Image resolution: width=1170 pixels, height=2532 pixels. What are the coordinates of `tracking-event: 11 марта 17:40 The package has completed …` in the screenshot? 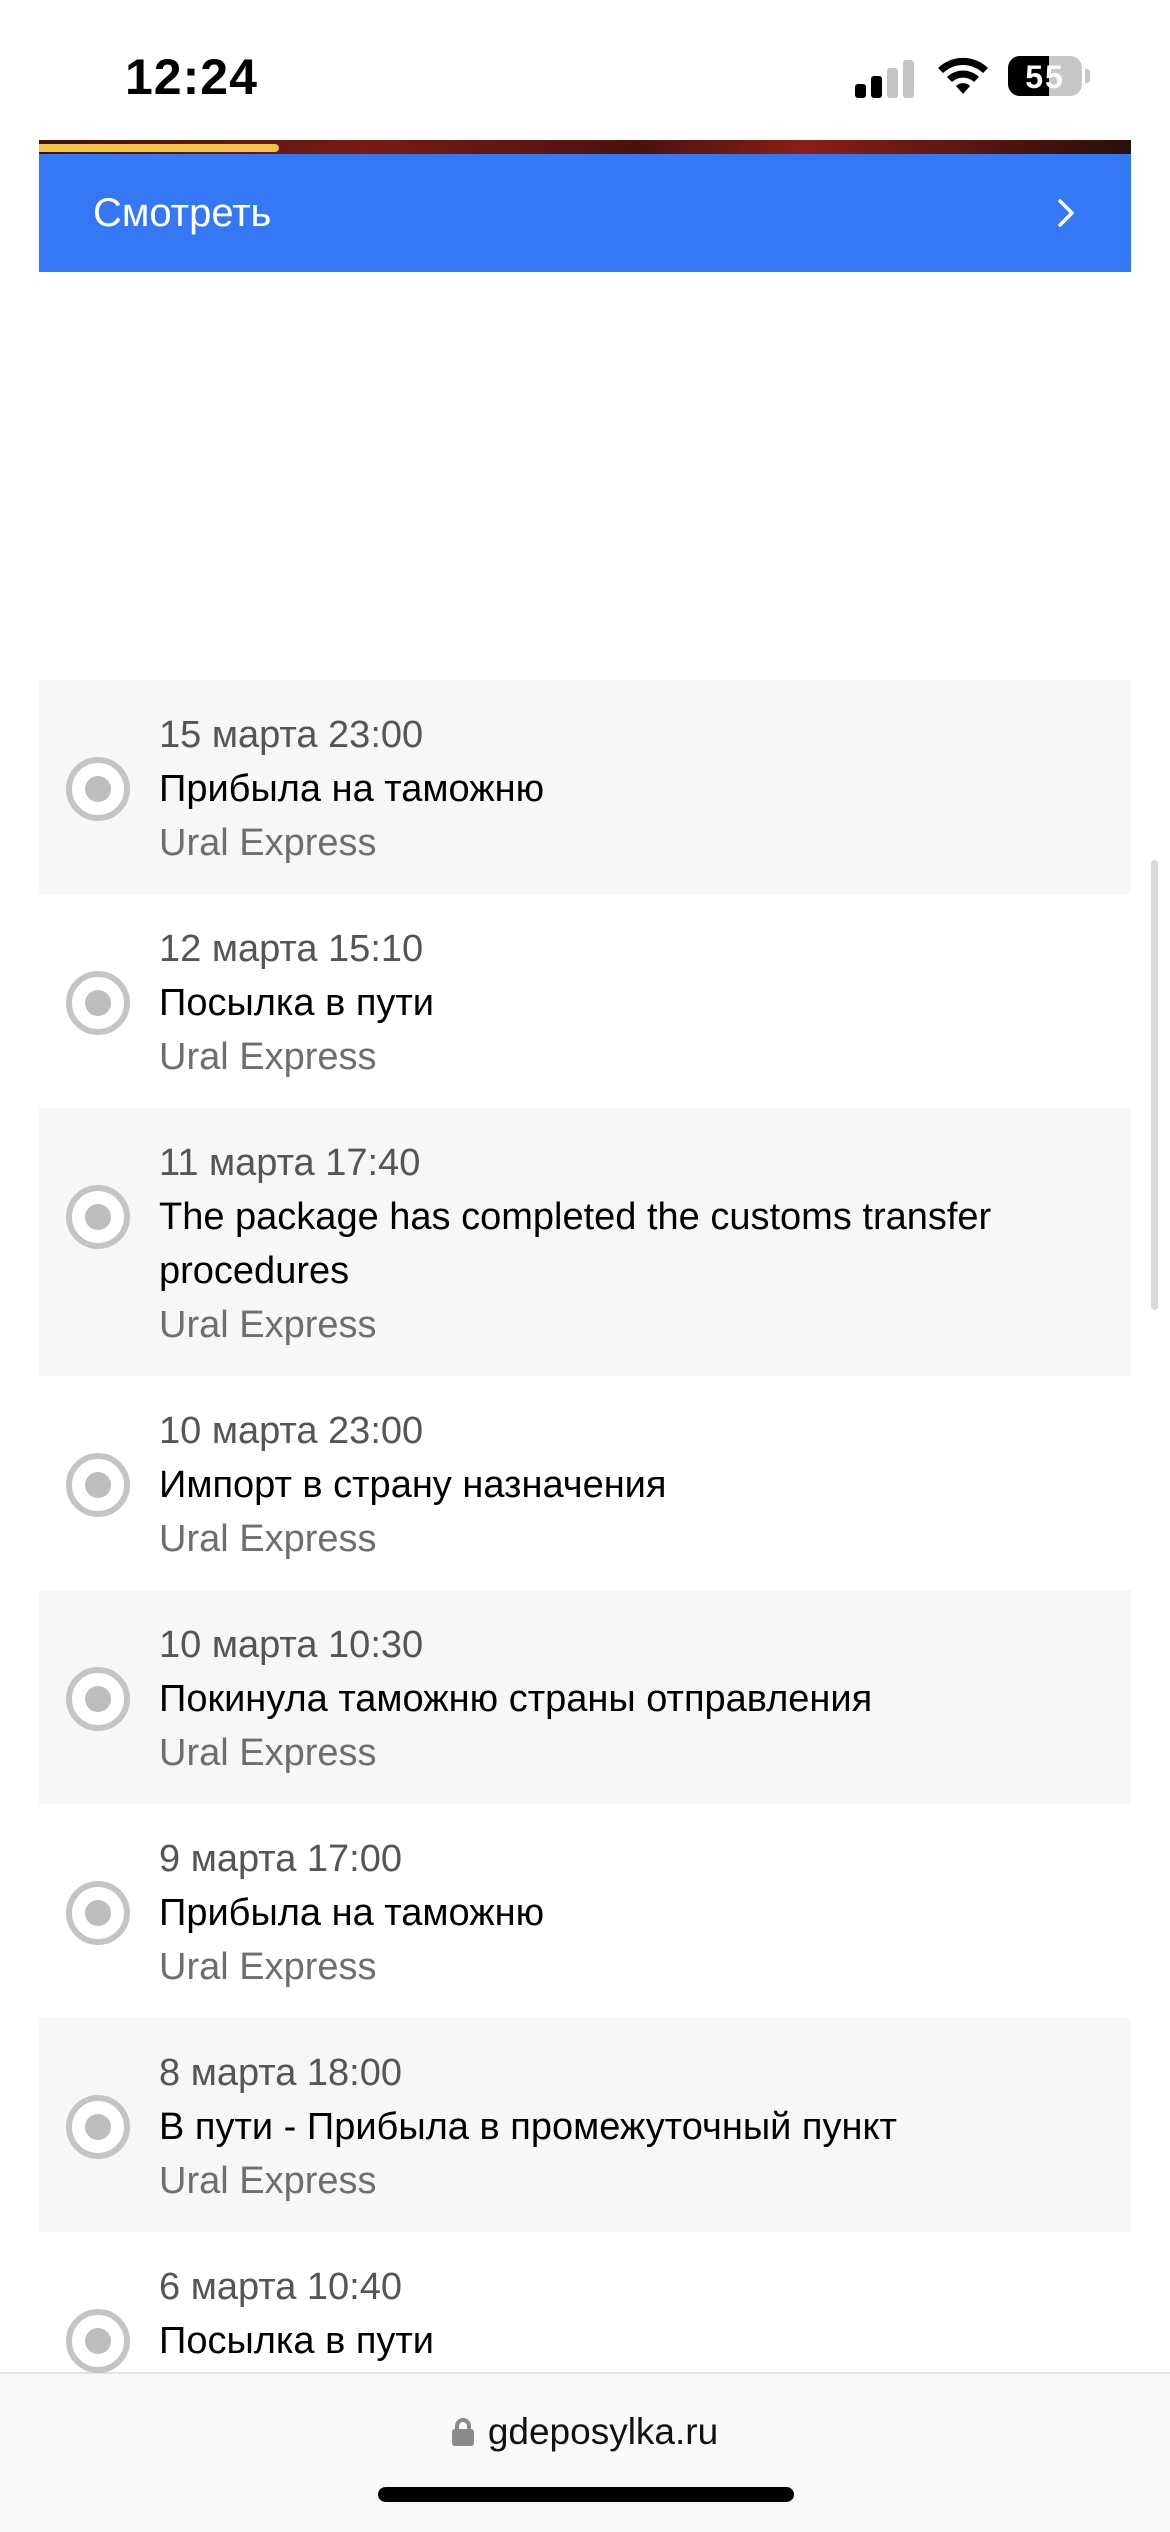 It's located at (585, 1242).